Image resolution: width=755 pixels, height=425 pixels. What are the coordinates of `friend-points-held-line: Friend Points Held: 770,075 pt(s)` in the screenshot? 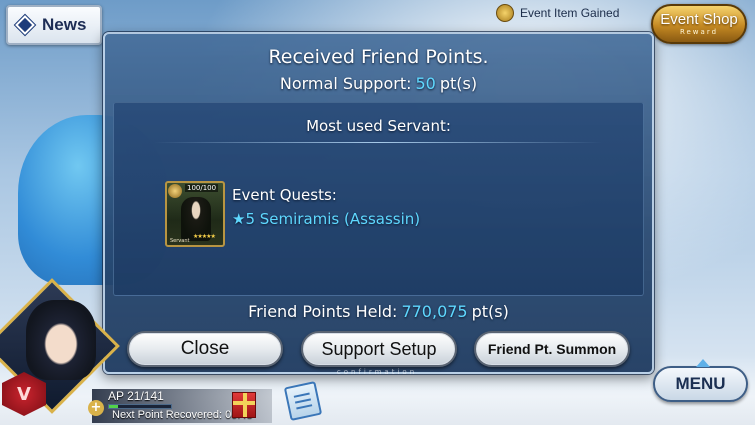 It's located at (378, 311).